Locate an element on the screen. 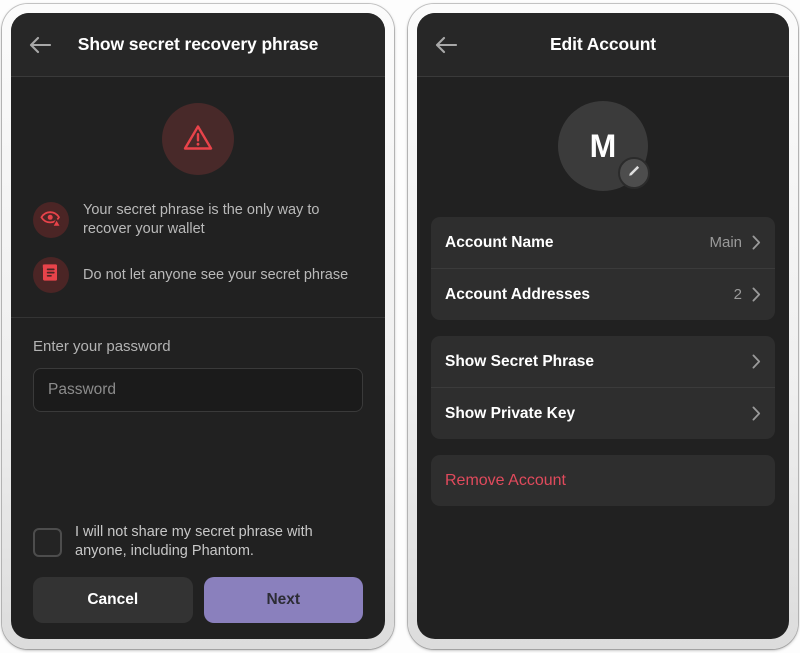  row-show-private-key: Show Private Key is located at coordinates (603, 413).